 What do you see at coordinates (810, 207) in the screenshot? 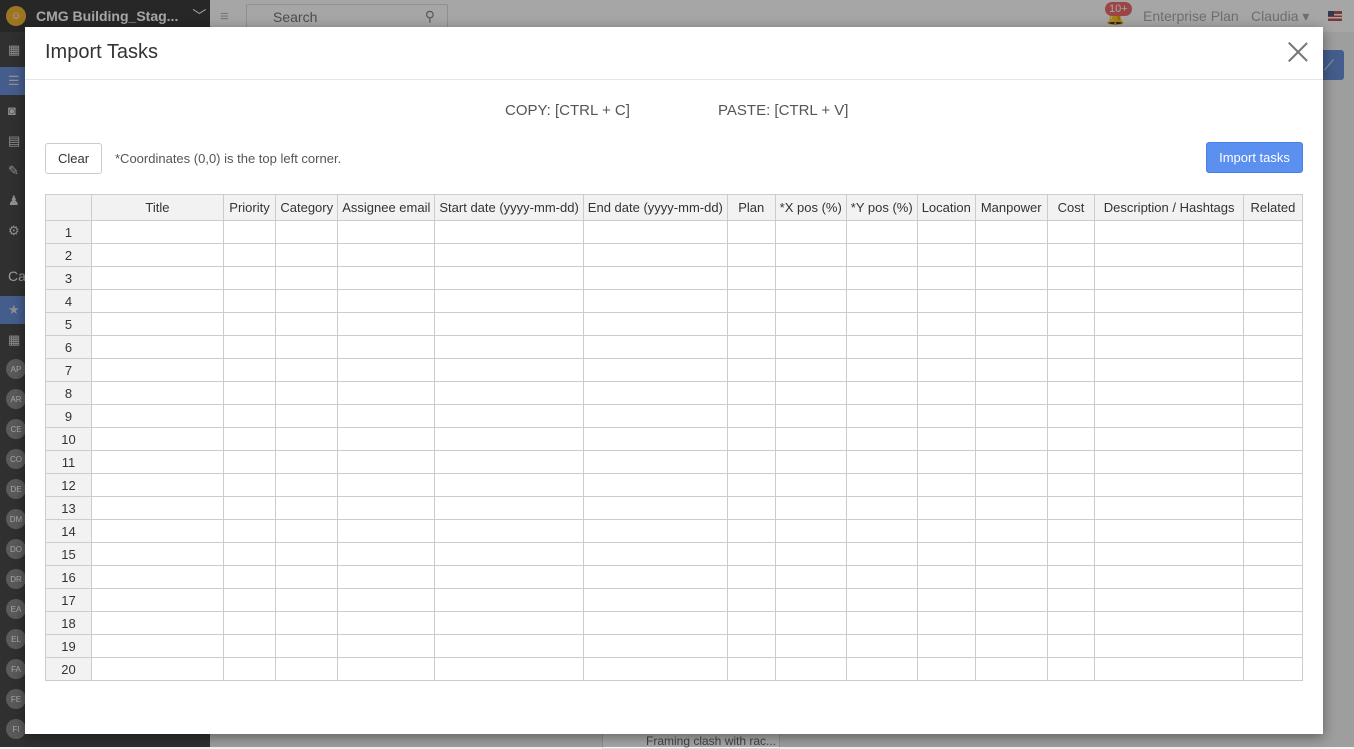
I see `column-header: *X pos (%)` at bounding box center [810, 207].